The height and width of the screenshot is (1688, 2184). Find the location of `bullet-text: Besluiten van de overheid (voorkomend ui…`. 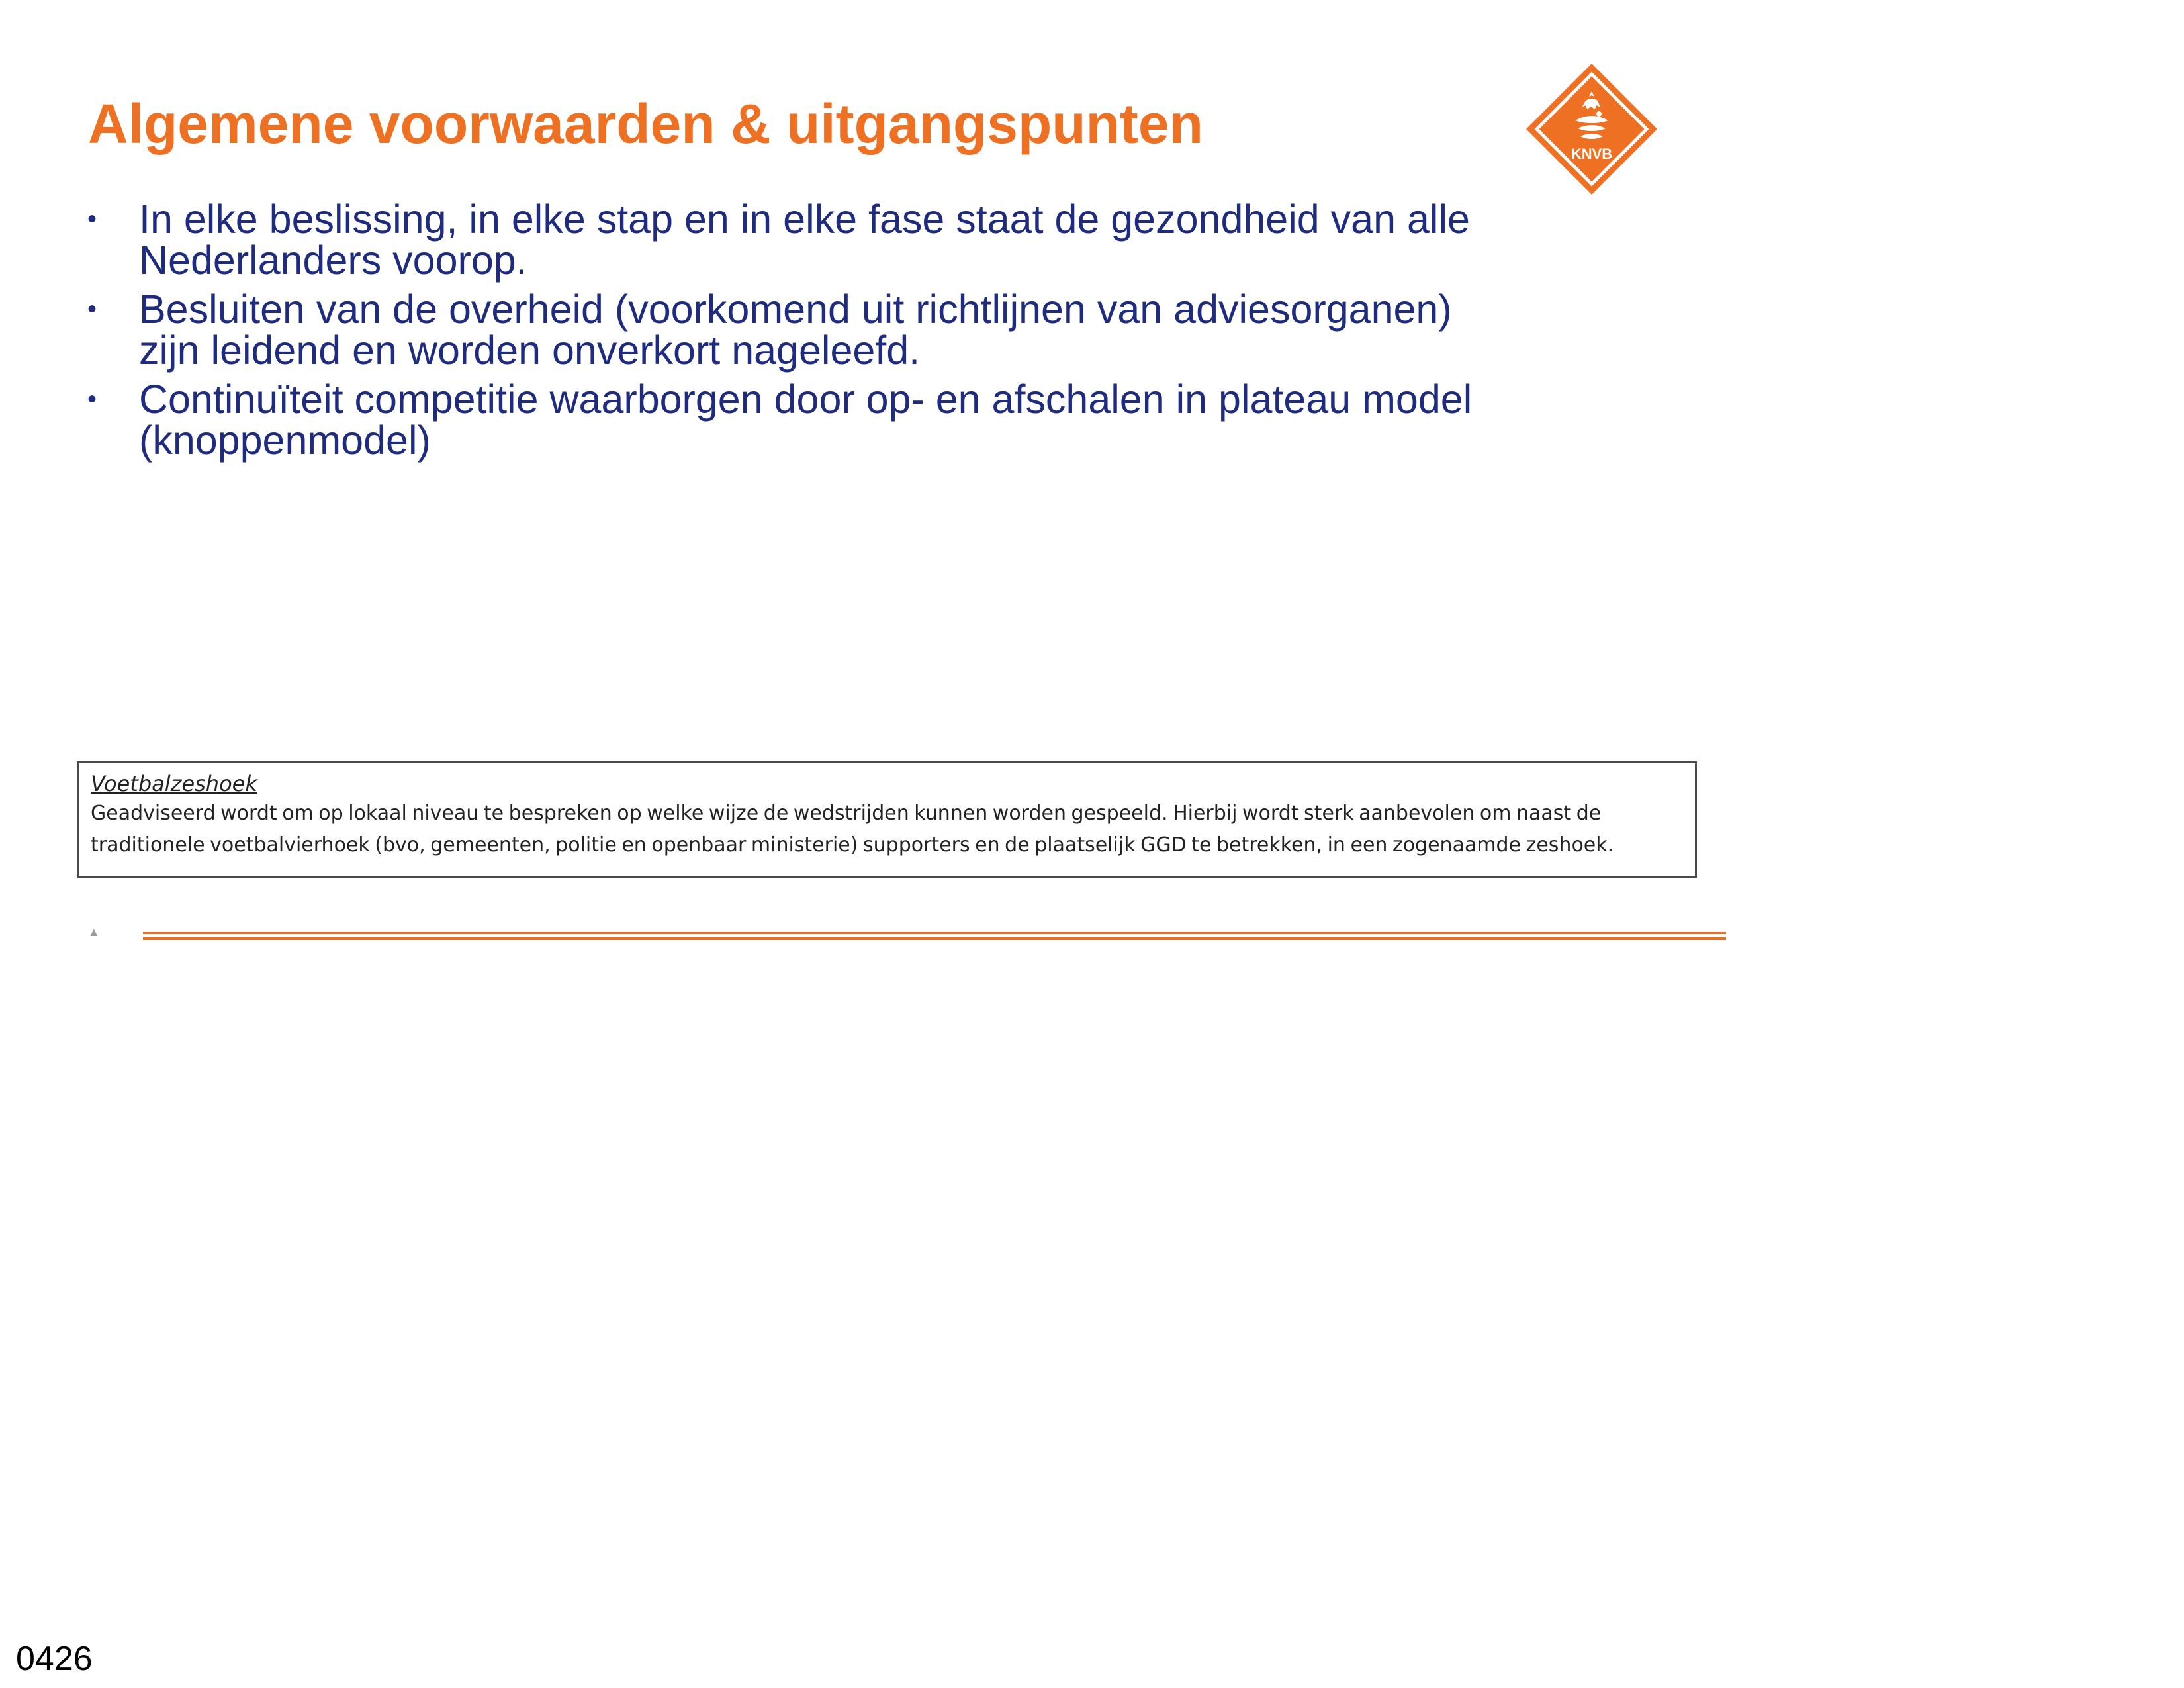

bullet-text: Besluiten van de overheid (voorkomend ui… is located at coordinates (795, 330).